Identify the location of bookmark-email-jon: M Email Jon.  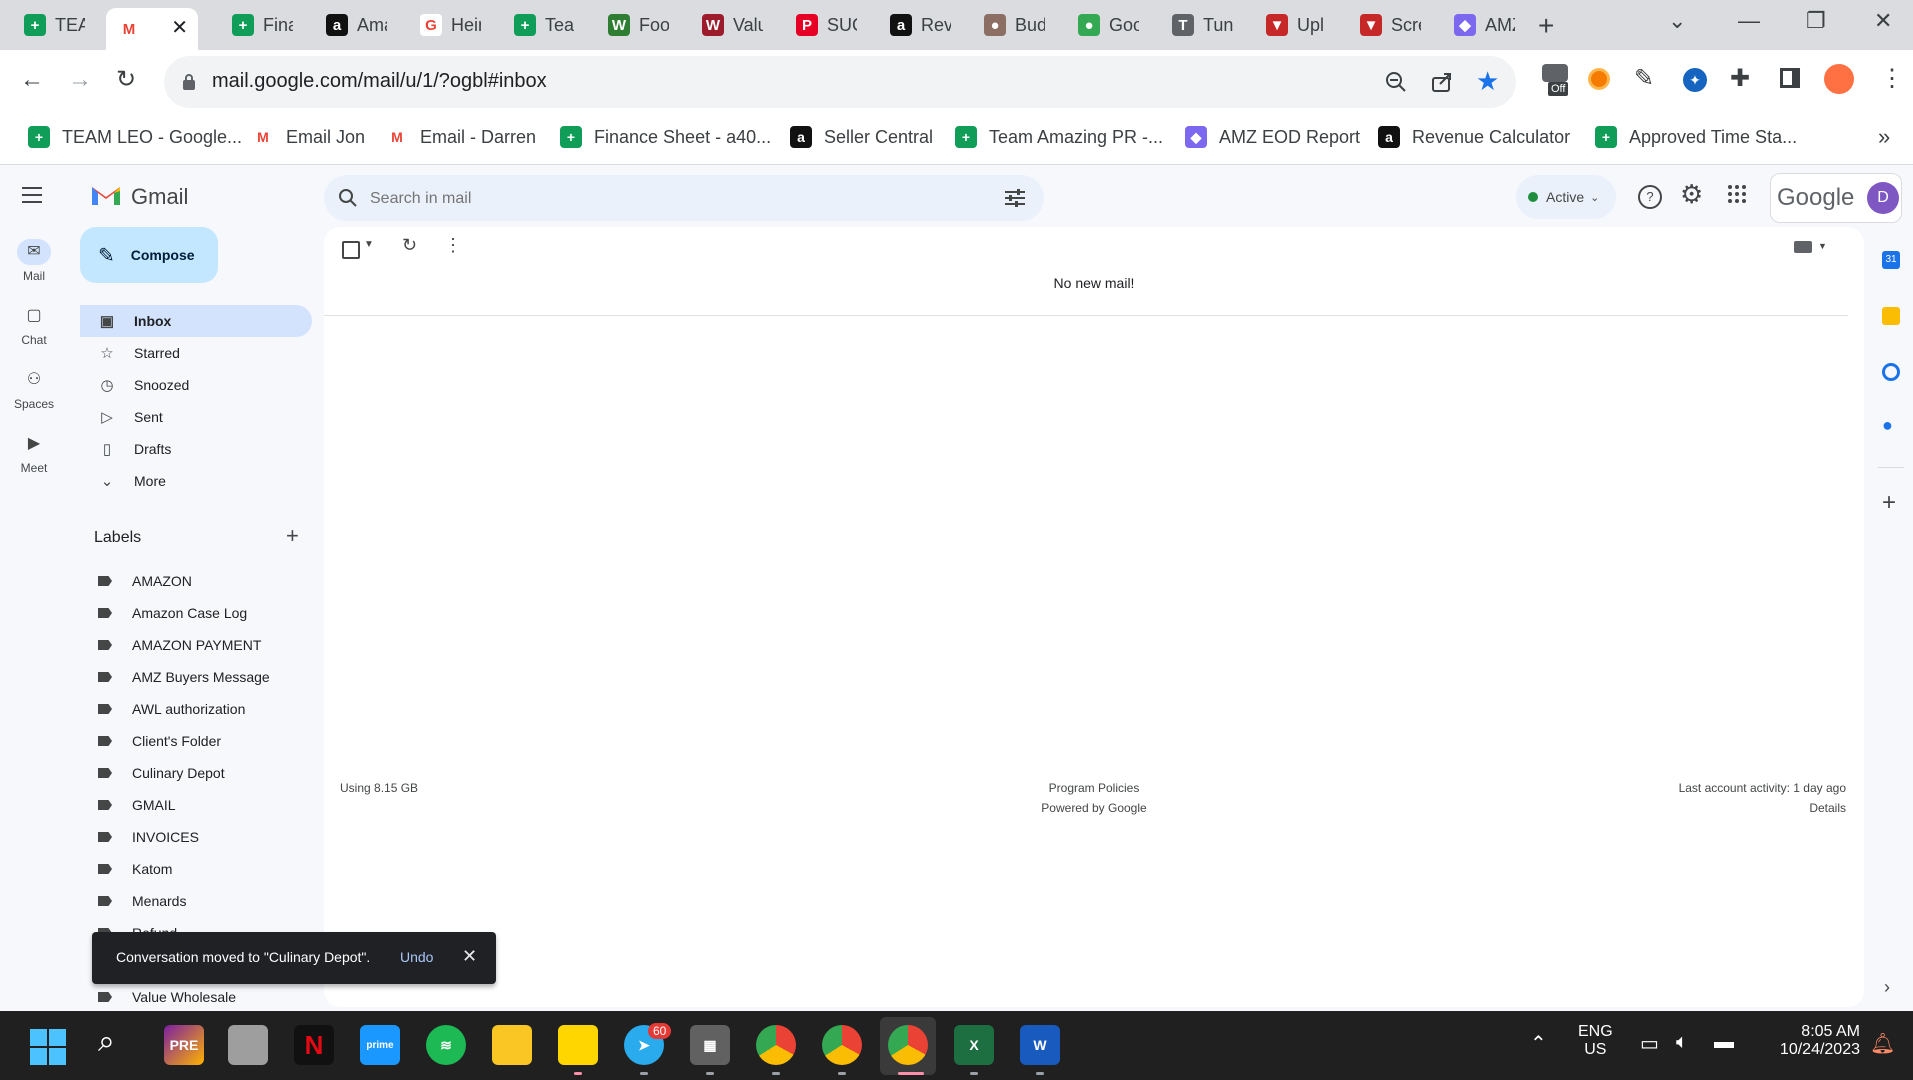
(308, 137).